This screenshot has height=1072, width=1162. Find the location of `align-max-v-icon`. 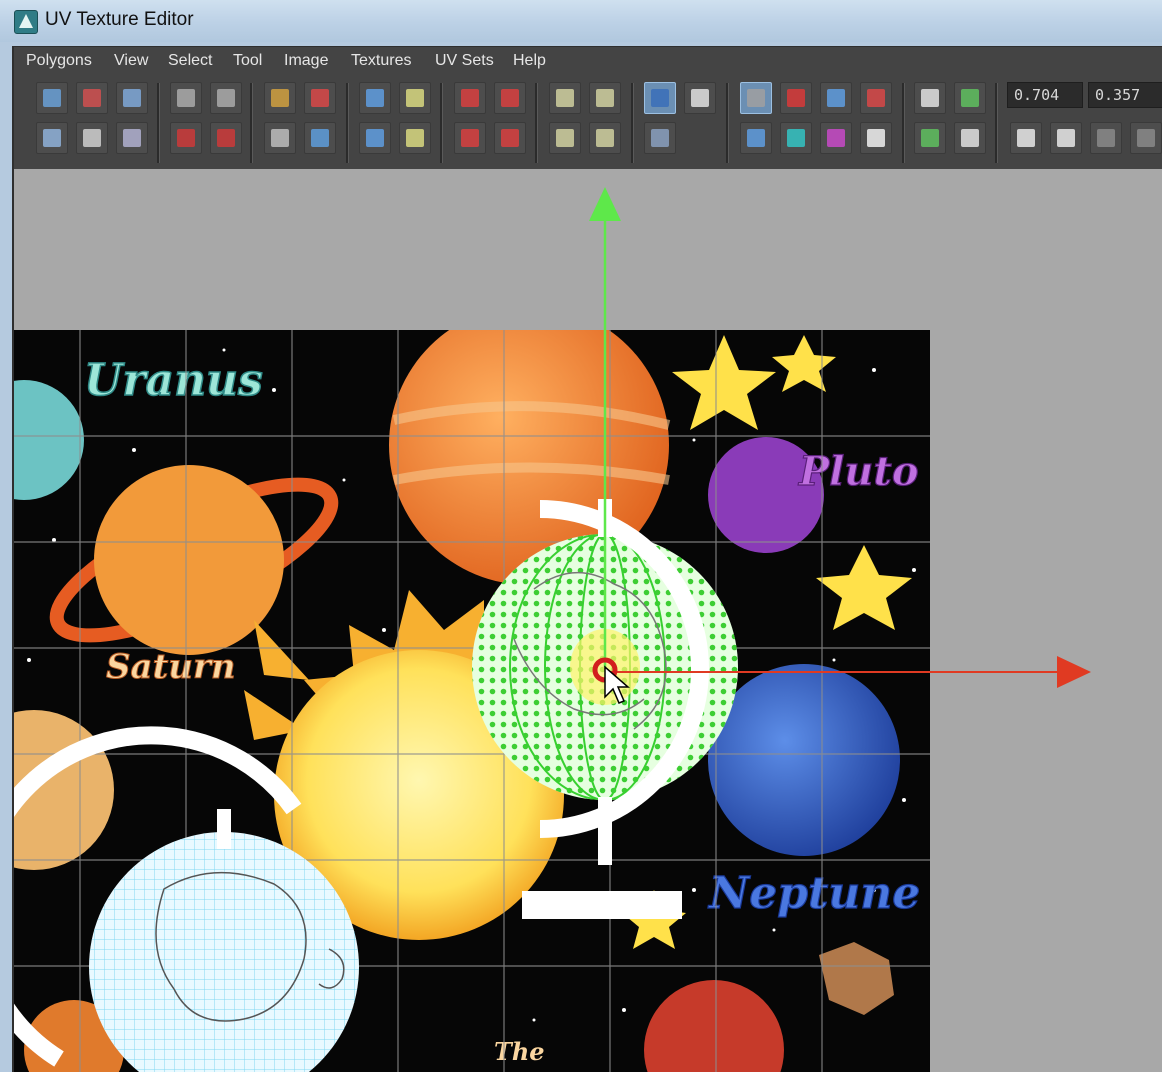

align-max-v-icon is located at coordinates (510, 138).